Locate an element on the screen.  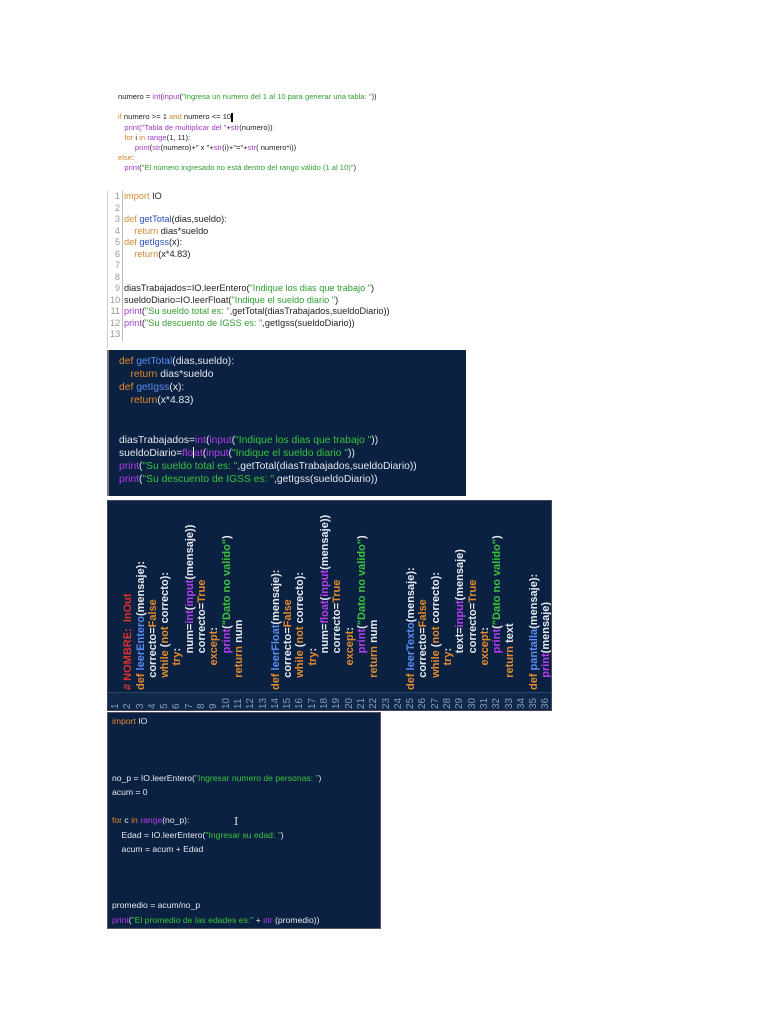
code-line: 5 while (not correcto): is located at coordinates (165, 605).